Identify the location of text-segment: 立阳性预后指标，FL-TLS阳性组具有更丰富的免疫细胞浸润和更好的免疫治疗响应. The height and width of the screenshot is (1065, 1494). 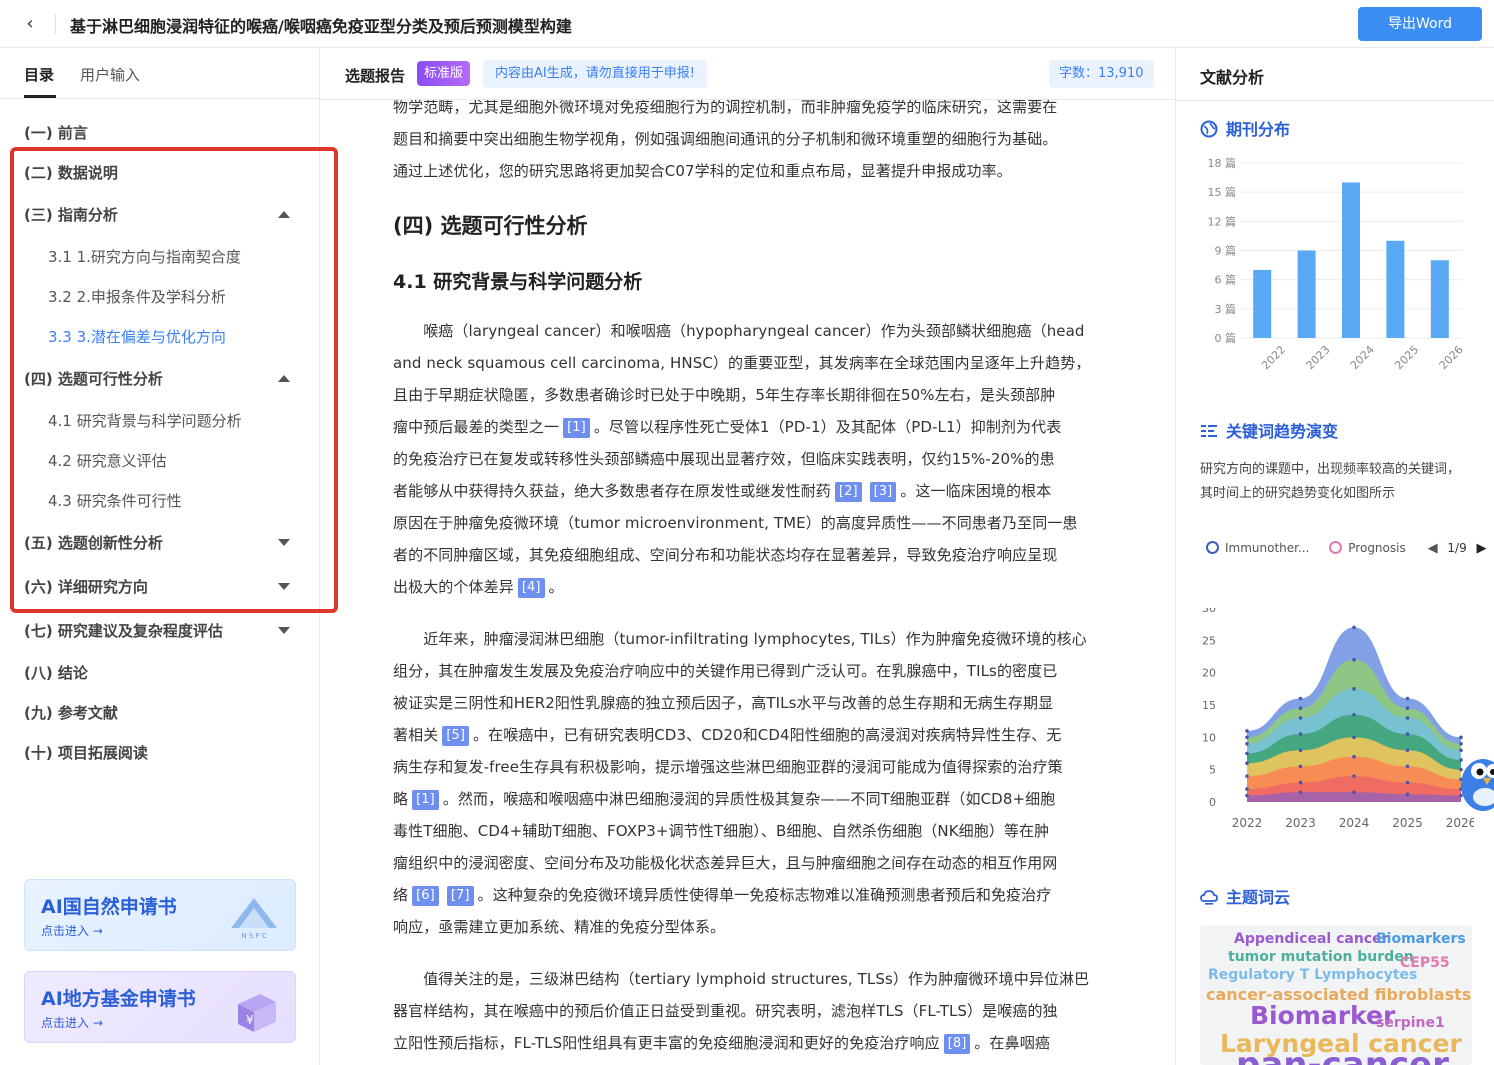
(666, 1043).